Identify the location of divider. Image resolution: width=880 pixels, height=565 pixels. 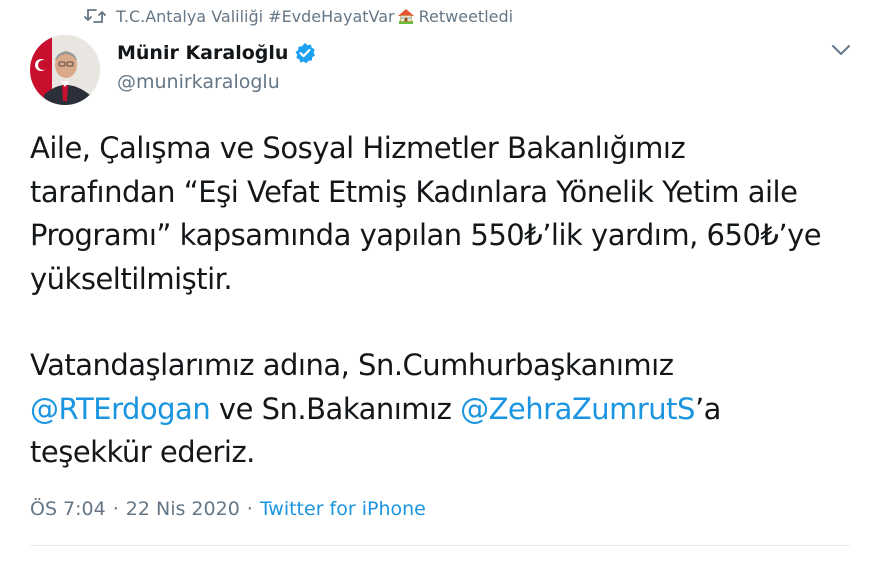
(440, 545).